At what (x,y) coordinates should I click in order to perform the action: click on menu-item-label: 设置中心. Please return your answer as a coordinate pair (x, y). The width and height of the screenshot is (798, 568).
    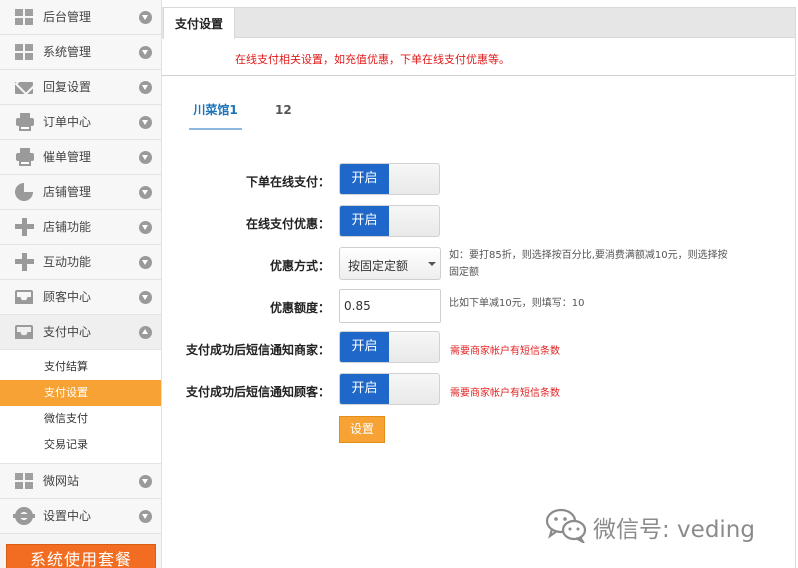
    Looking at the image, I should click on (67, 516).